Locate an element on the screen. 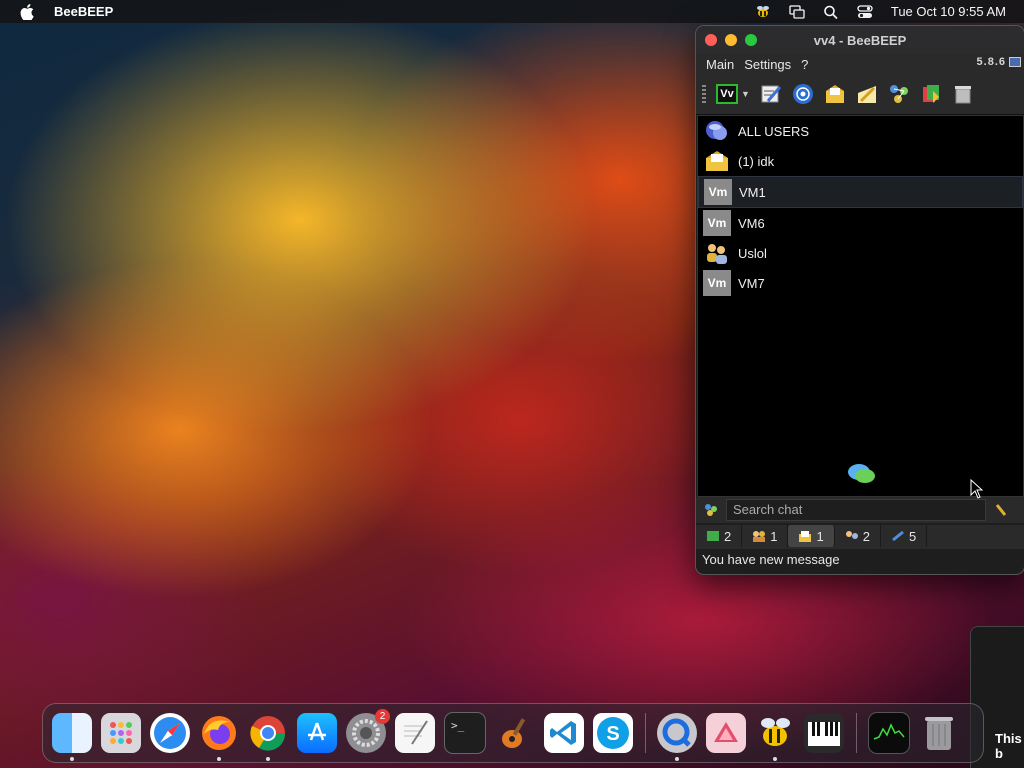  svg-text: S is located at coordinates (612, 734).